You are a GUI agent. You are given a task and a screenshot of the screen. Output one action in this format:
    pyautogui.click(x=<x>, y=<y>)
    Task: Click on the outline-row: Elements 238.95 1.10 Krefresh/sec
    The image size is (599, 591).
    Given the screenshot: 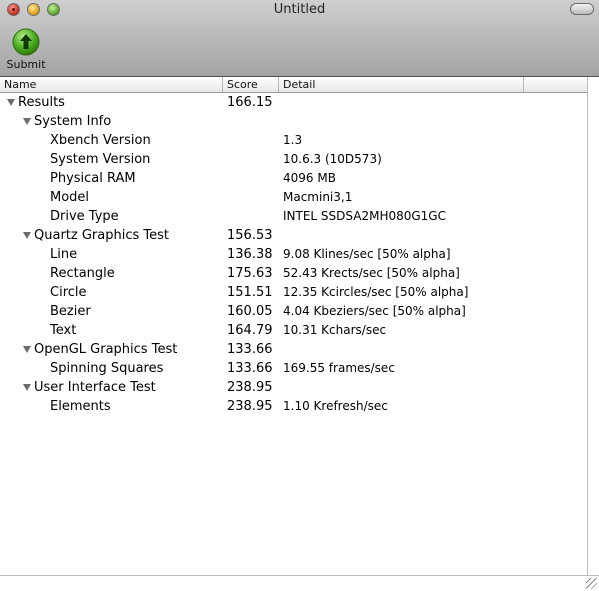 What is the action you would take?
    pyautogui.click(x=293, y=406)
    